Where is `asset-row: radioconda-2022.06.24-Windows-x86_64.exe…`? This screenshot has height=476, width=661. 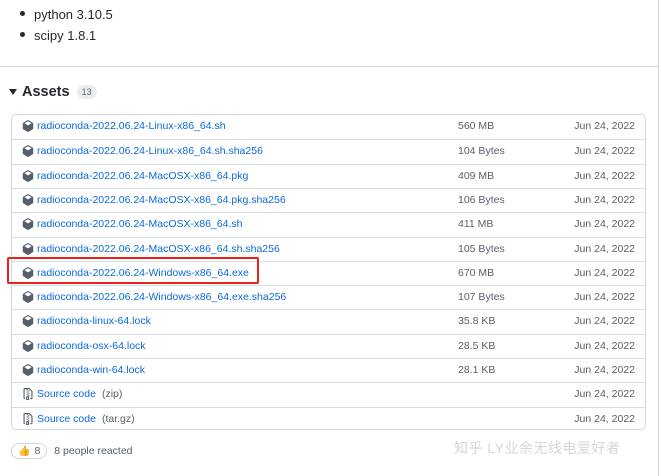
asset-row: radioconda-2022.06.24-Windows-x86_64.exe… is located at coordinates (328, 297).